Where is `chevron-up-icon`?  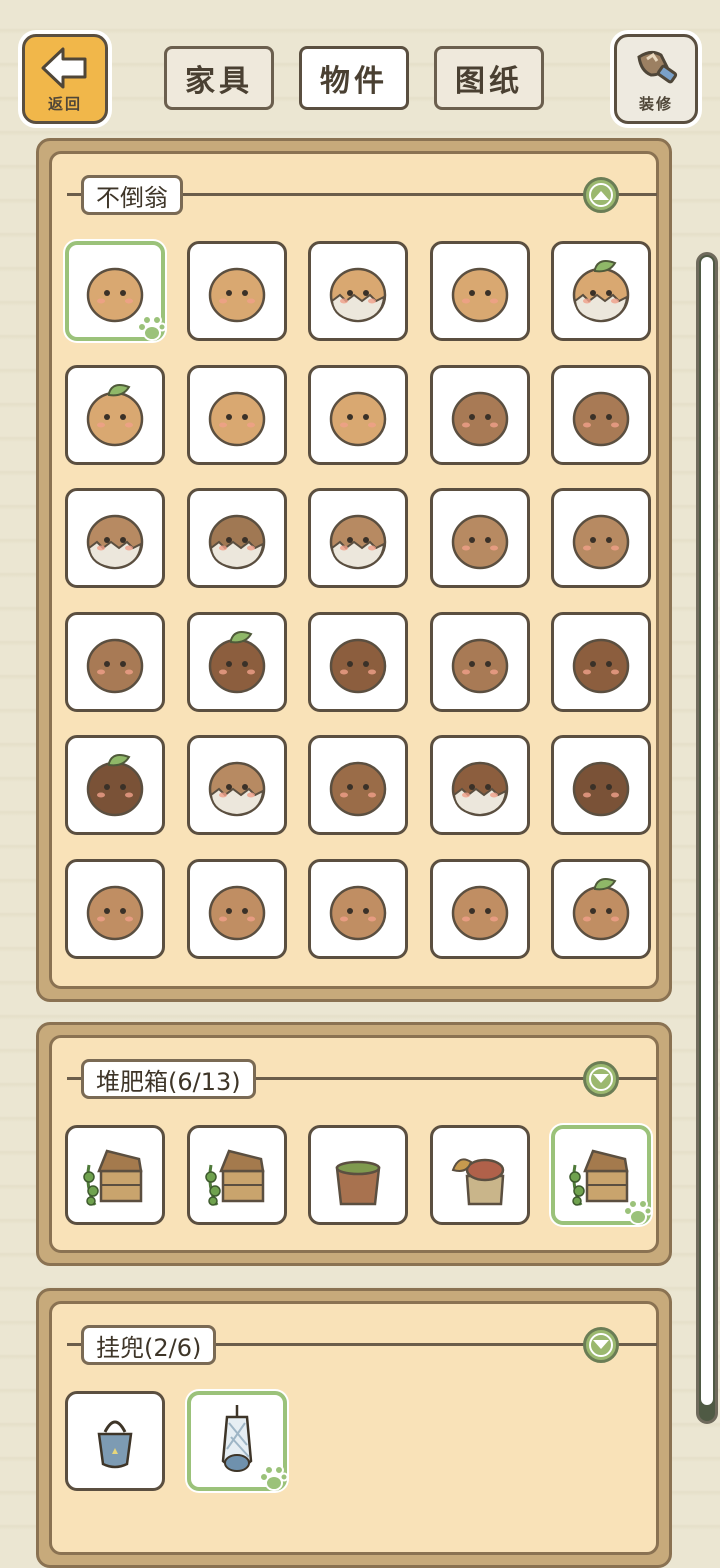
chevron-up-icon is located at coordinates (601, 195).